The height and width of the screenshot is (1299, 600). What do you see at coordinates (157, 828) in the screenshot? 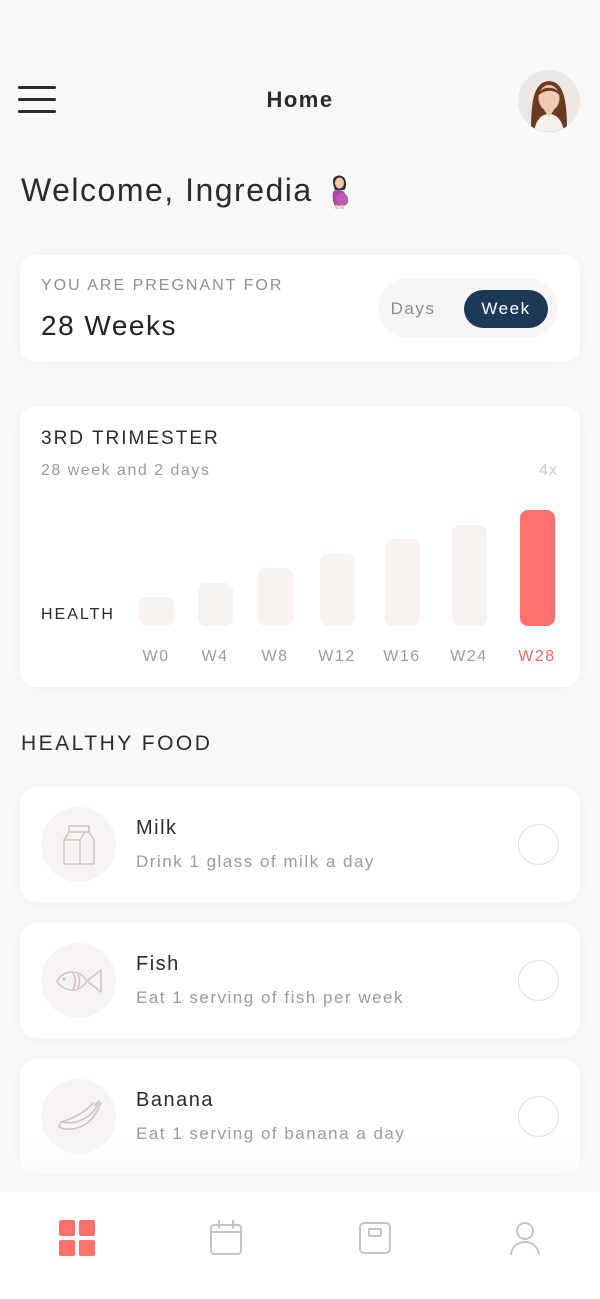
I see `food-name: Milk` at bounding box center [157, 828].